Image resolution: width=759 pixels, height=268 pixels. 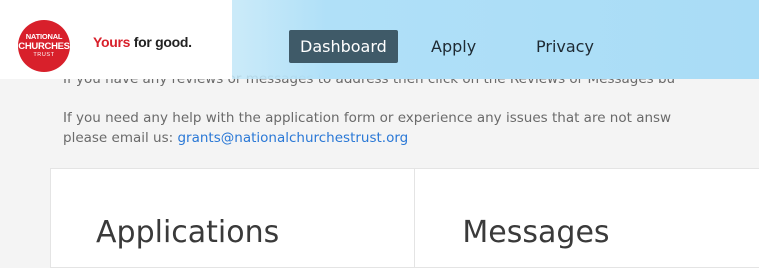 I want to click on nav-privacy: Privacy, so click(x=565, y=46).